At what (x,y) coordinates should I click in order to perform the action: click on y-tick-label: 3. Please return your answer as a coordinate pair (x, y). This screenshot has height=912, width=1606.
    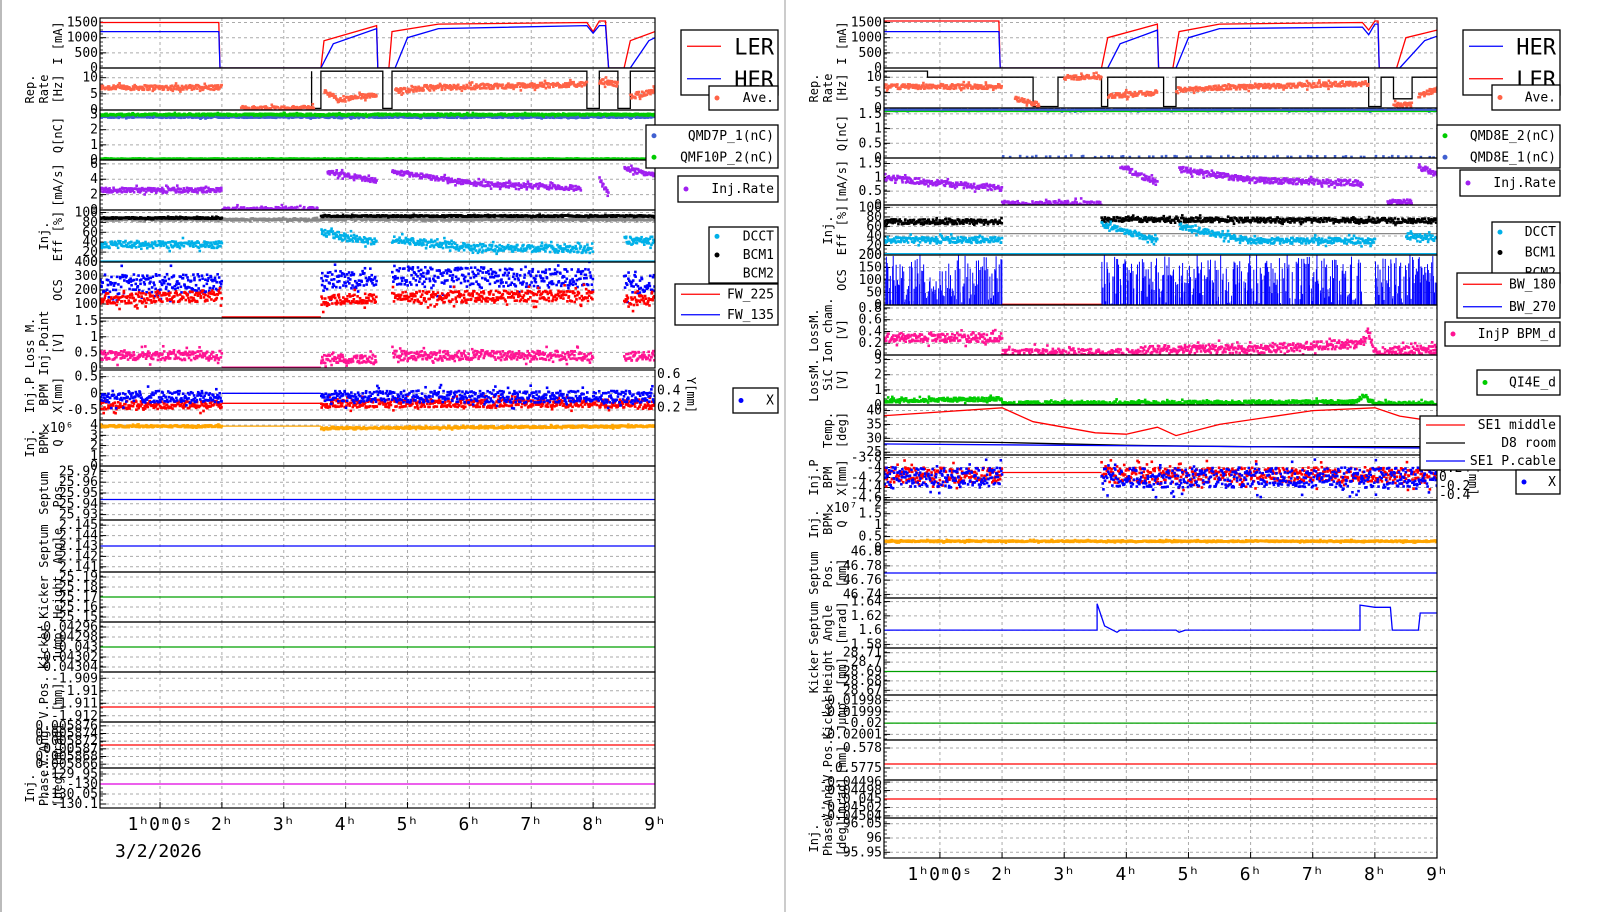
    Looking at the image, I should click on (94, 115).